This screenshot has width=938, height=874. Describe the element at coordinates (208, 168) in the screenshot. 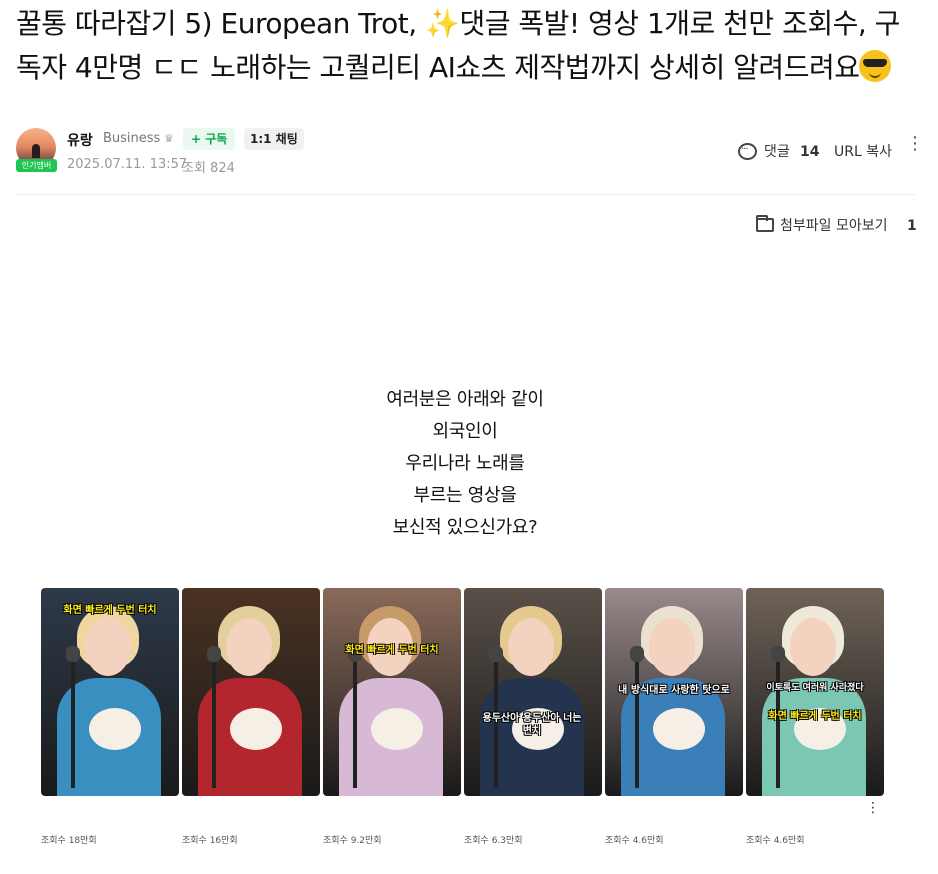

I see `post-views: 조회 824` at that location.